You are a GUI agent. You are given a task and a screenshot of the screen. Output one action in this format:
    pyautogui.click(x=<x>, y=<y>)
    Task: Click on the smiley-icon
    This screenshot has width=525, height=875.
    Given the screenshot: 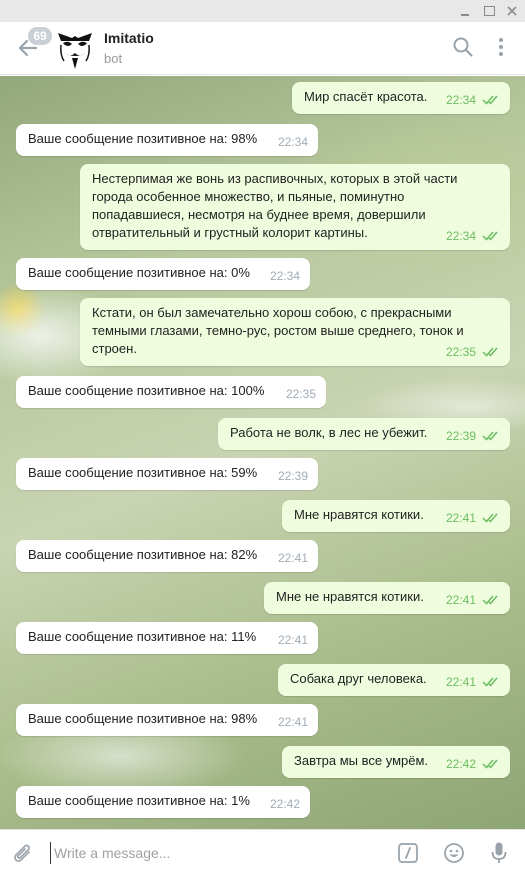 What is the action you would take?
    pyautogui.click(x=454, y=853)
    